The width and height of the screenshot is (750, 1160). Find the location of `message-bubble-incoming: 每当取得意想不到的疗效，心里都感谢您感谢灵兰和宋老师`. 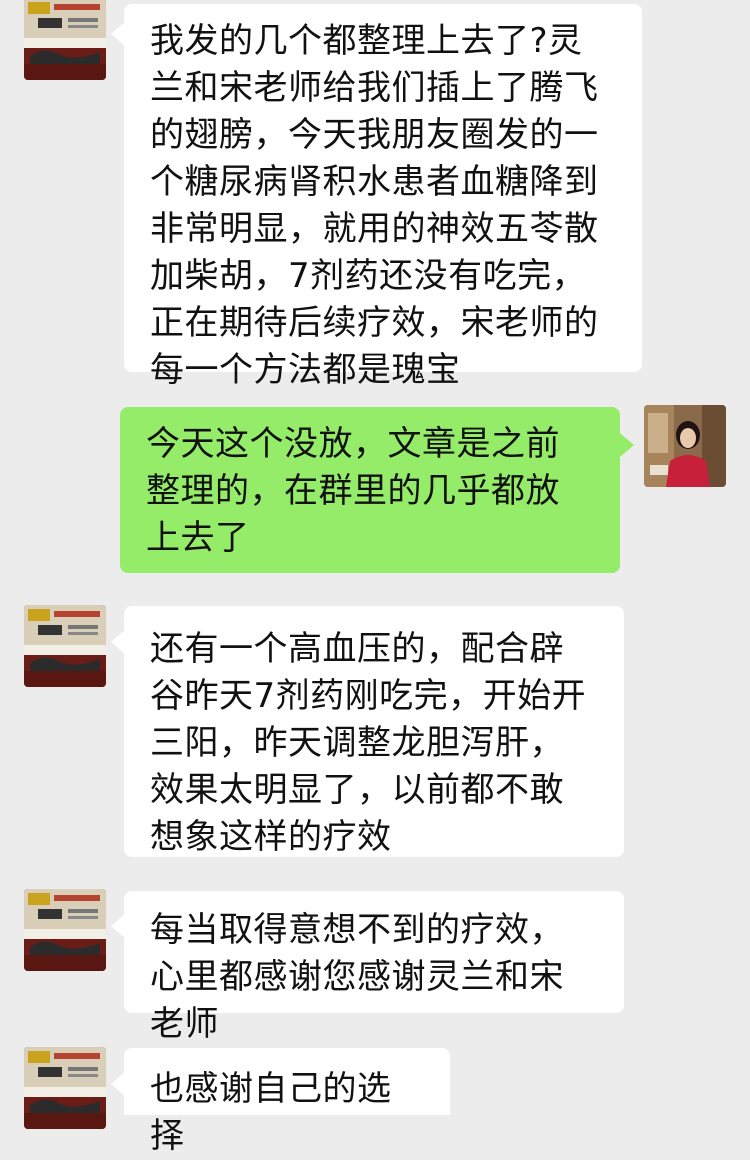

message-bubble-incoming: 每当取得意想不到的疗效，心里都感谢您感谢灵兰和宋老师 is located at coordinates (374, 967).